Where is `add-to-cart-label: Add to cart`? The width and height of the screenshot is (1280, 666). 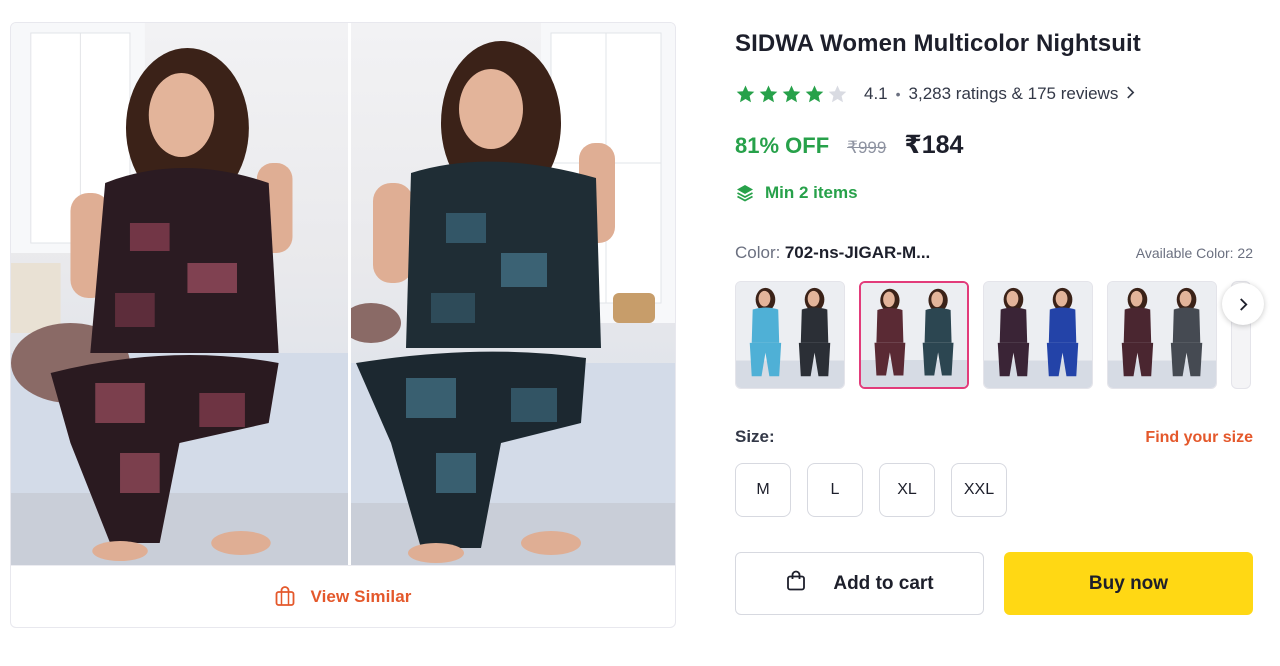 add-to-cart-label: Add to cart is located at coordinates (883, 583).